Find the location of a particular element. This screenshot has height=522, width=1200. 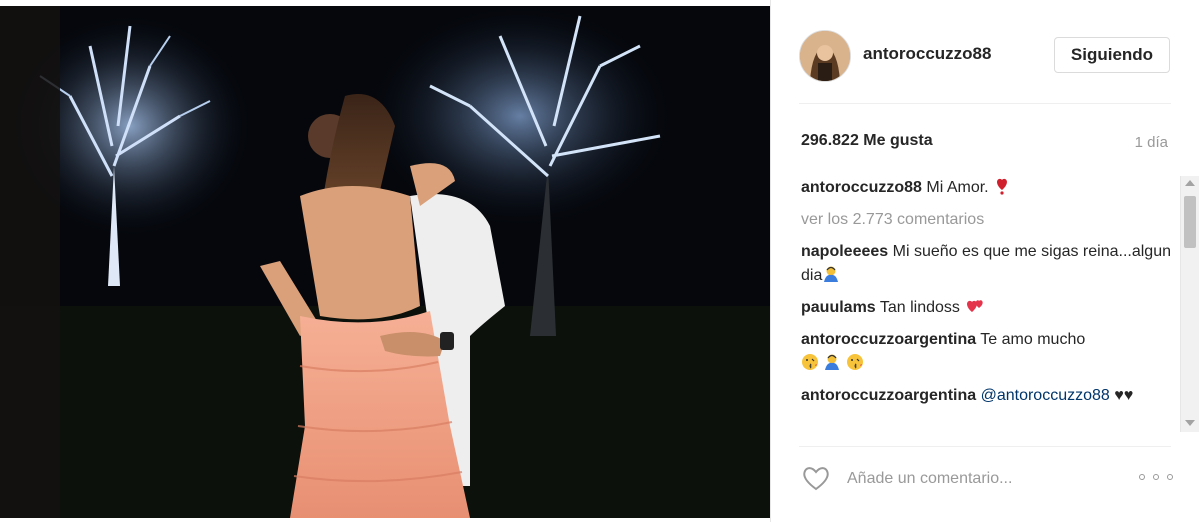

comment-hearts: ♥♥ is located at coordinates (1124, 395).